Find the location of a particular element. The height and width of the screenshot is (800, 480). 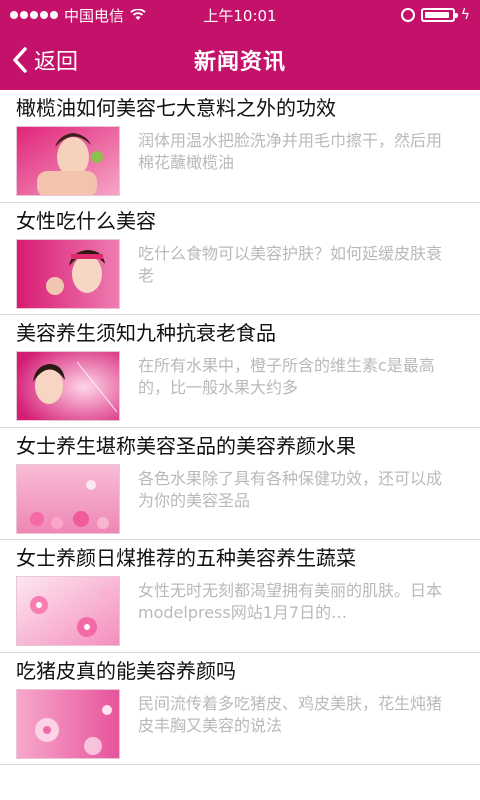

news-summary: 吃什么食物可以美容护肤？如何延缓皮肤衰老 is located at coordinates (290, 264).